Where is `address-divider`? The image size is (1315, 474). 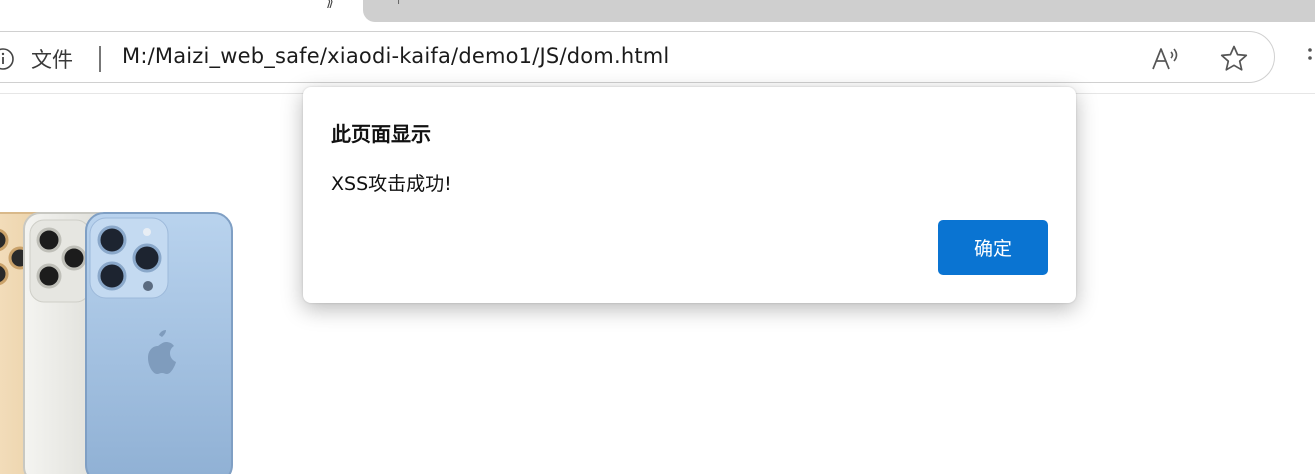 address-divider is located at coordinates (100, 59).